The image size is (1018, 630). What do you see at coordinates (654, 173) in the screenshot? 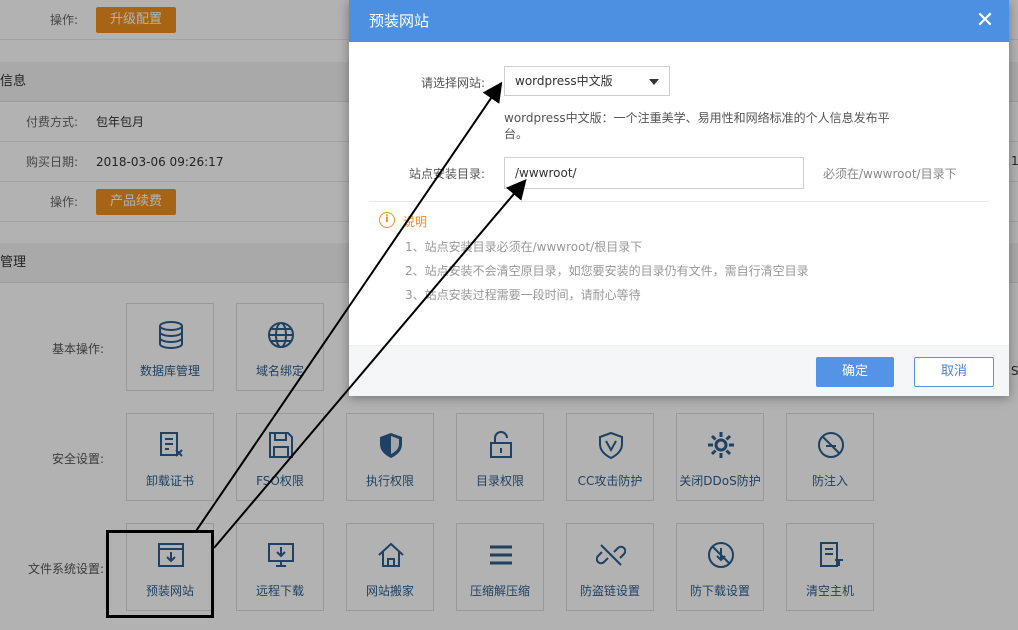
I see `install-dir-input: /wwwroot/` at bounding box center [654, 173].